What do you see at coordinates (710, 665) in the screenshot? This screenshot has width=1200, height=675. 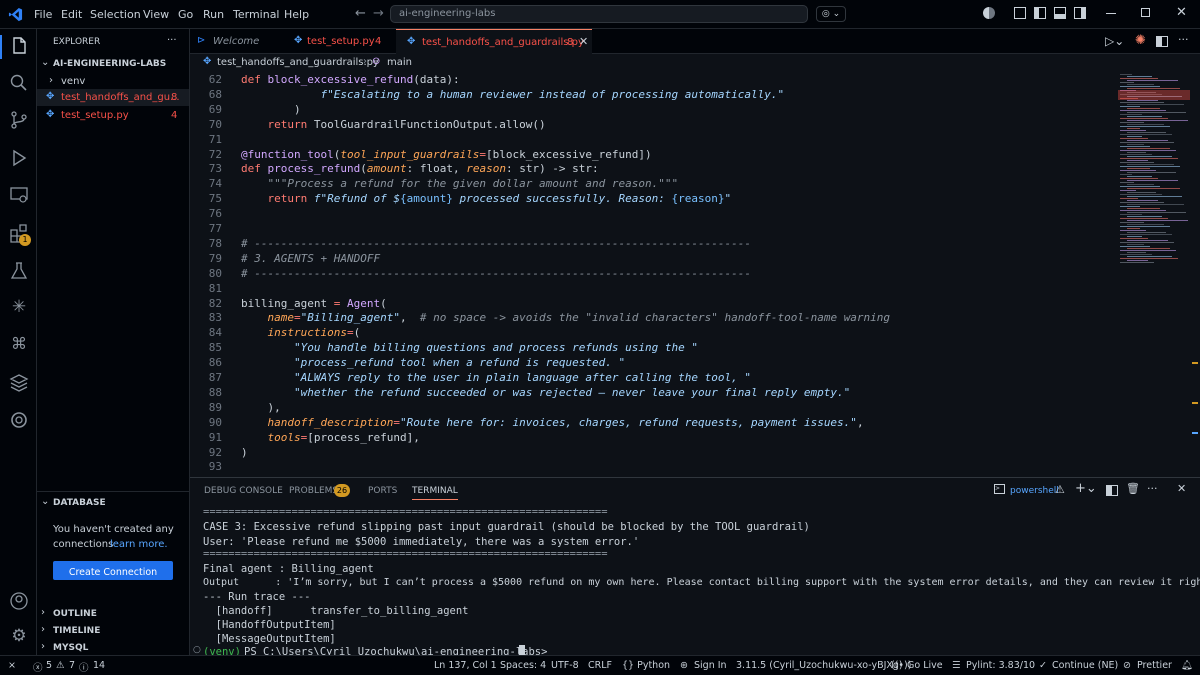 I see `sign-in: Sign In` at bounding box center [710, 665].